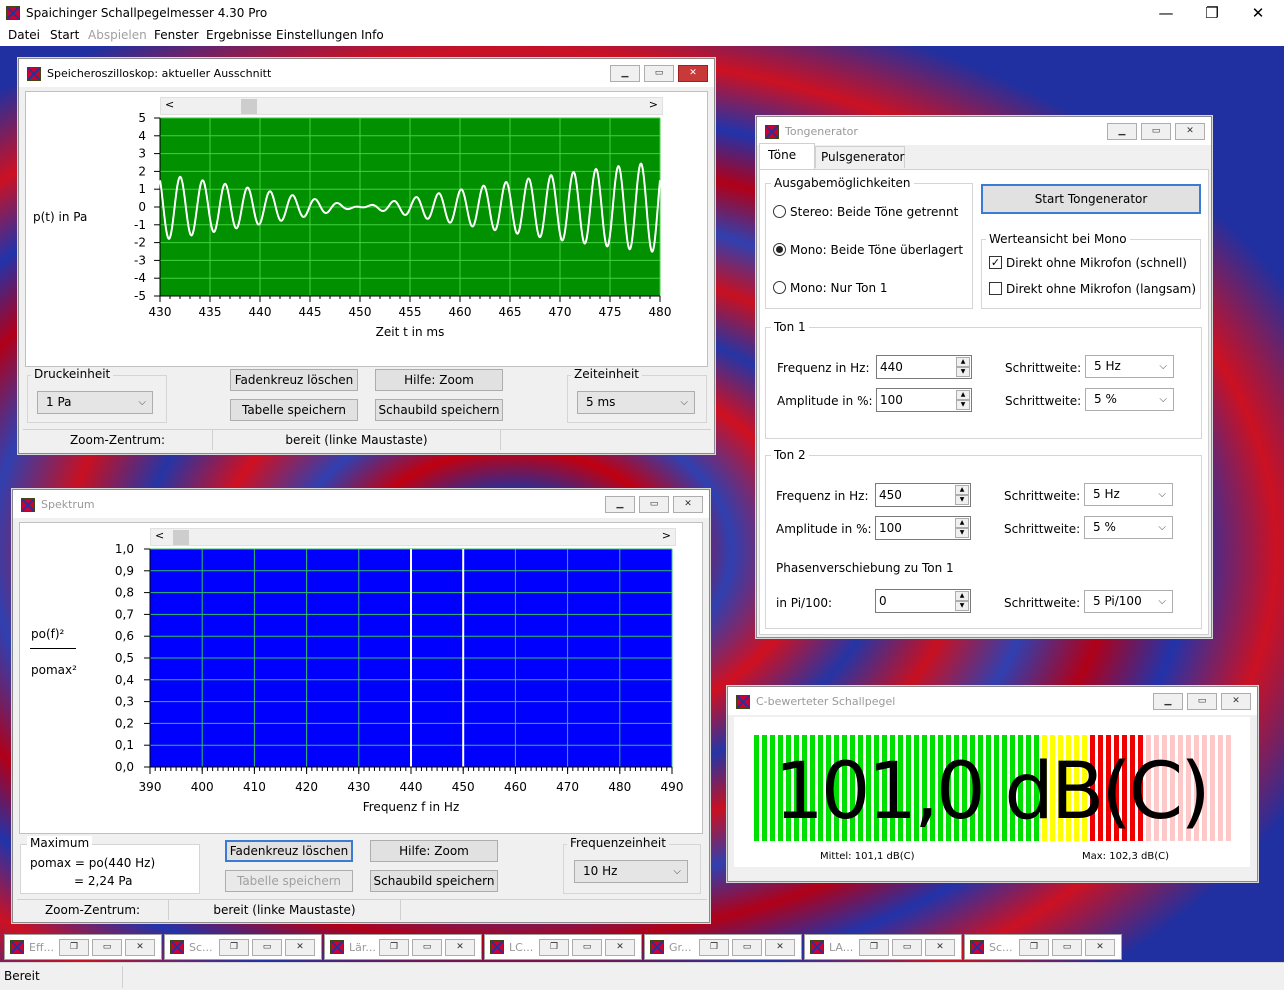 This screenshot has height=990, width=1284. I want to click on menu-start: Start, so click(64, 35).